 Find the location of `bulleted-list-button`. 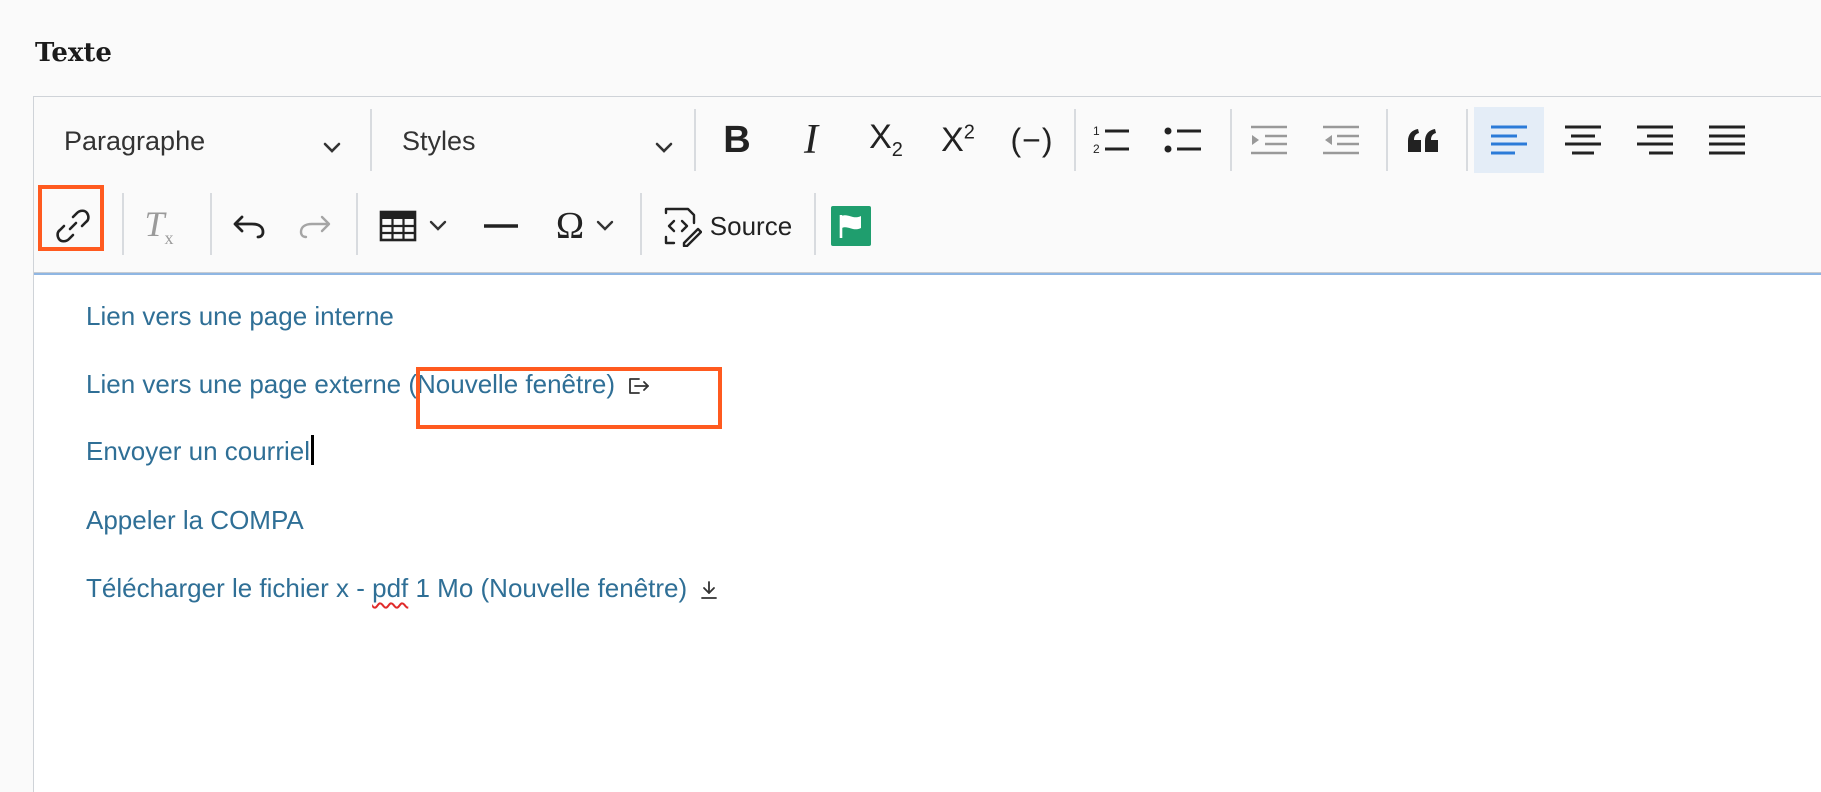

bulleted-list-button is located at coordinates (1183, 140).